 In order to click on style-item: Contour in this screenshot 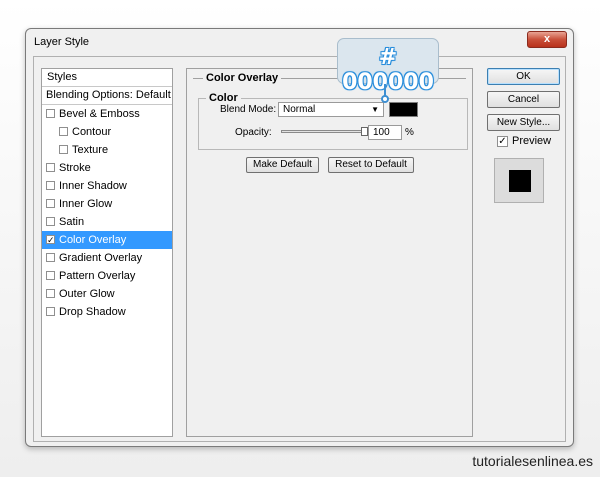, I will do `click(107, 132)`.